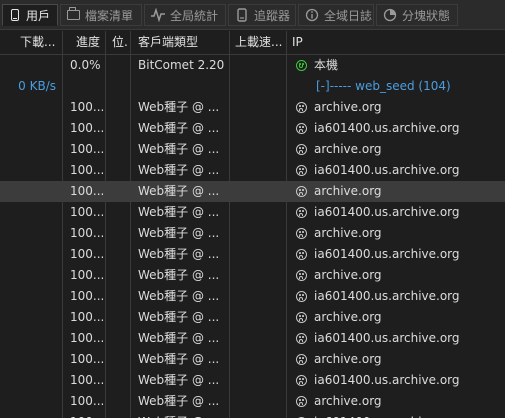  Describe the element at coordinates (262, 15) in the screenshot. I see `tab-trackers: 追蹤器` at that location.